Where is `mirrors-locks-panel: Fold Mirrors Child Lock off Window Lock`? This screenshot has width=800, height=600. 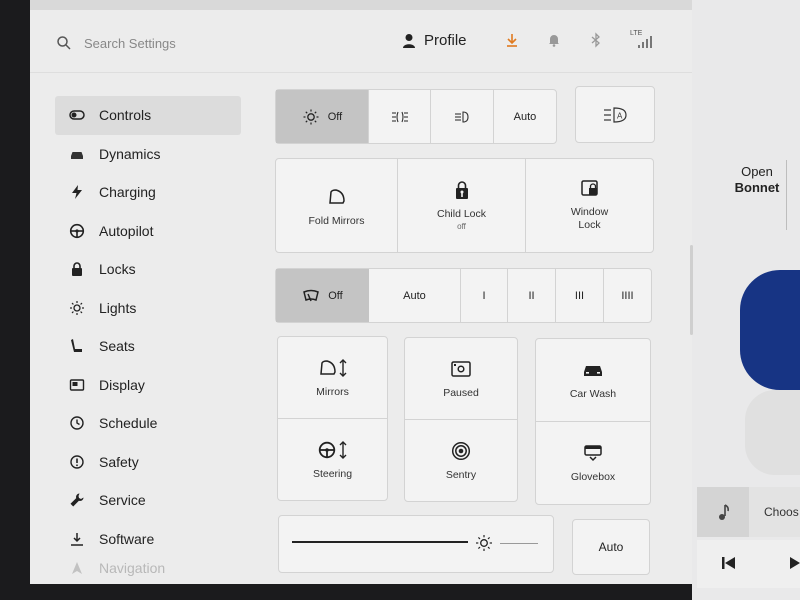 mirrors-locks-panel: Fold Mirrors Child Lock off Window Lock is located at coordinates (464, 205).